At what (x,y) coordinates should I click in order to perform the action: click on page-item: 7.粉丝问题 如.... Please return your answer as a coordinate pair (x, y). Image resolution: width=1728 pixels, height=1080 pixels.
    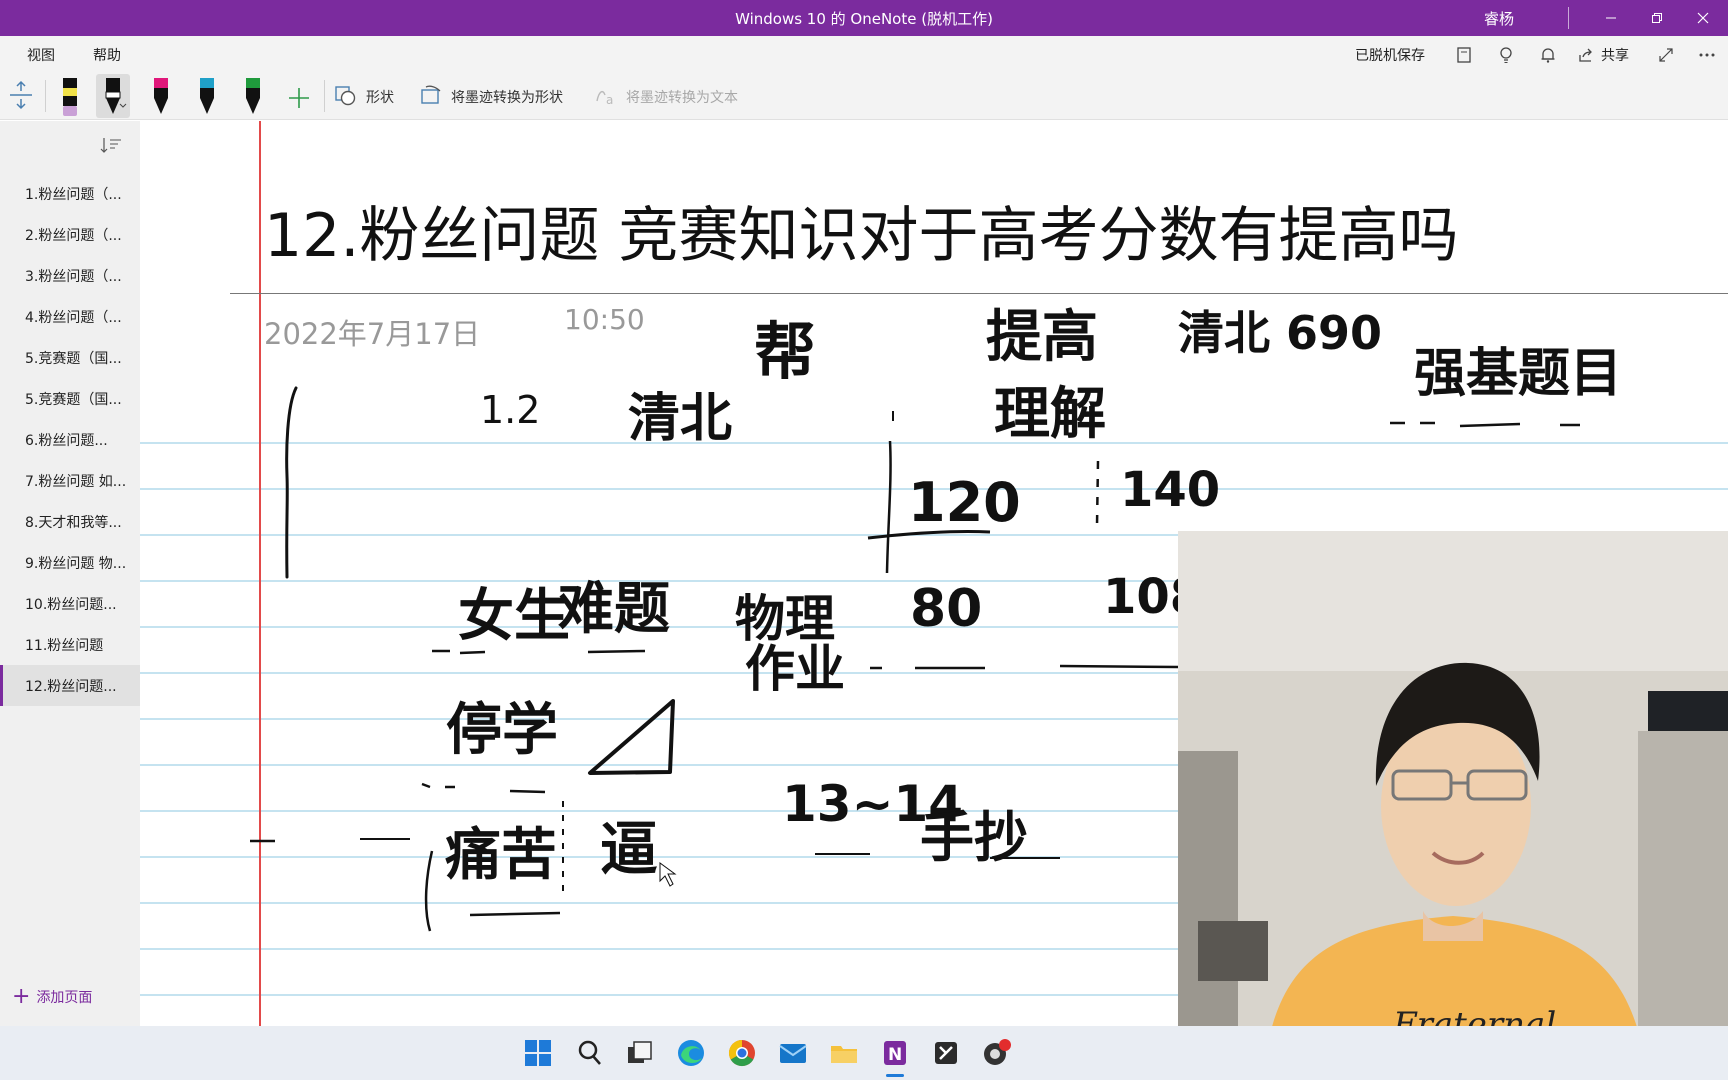
    Looking at the image, I should click on (70, 480).